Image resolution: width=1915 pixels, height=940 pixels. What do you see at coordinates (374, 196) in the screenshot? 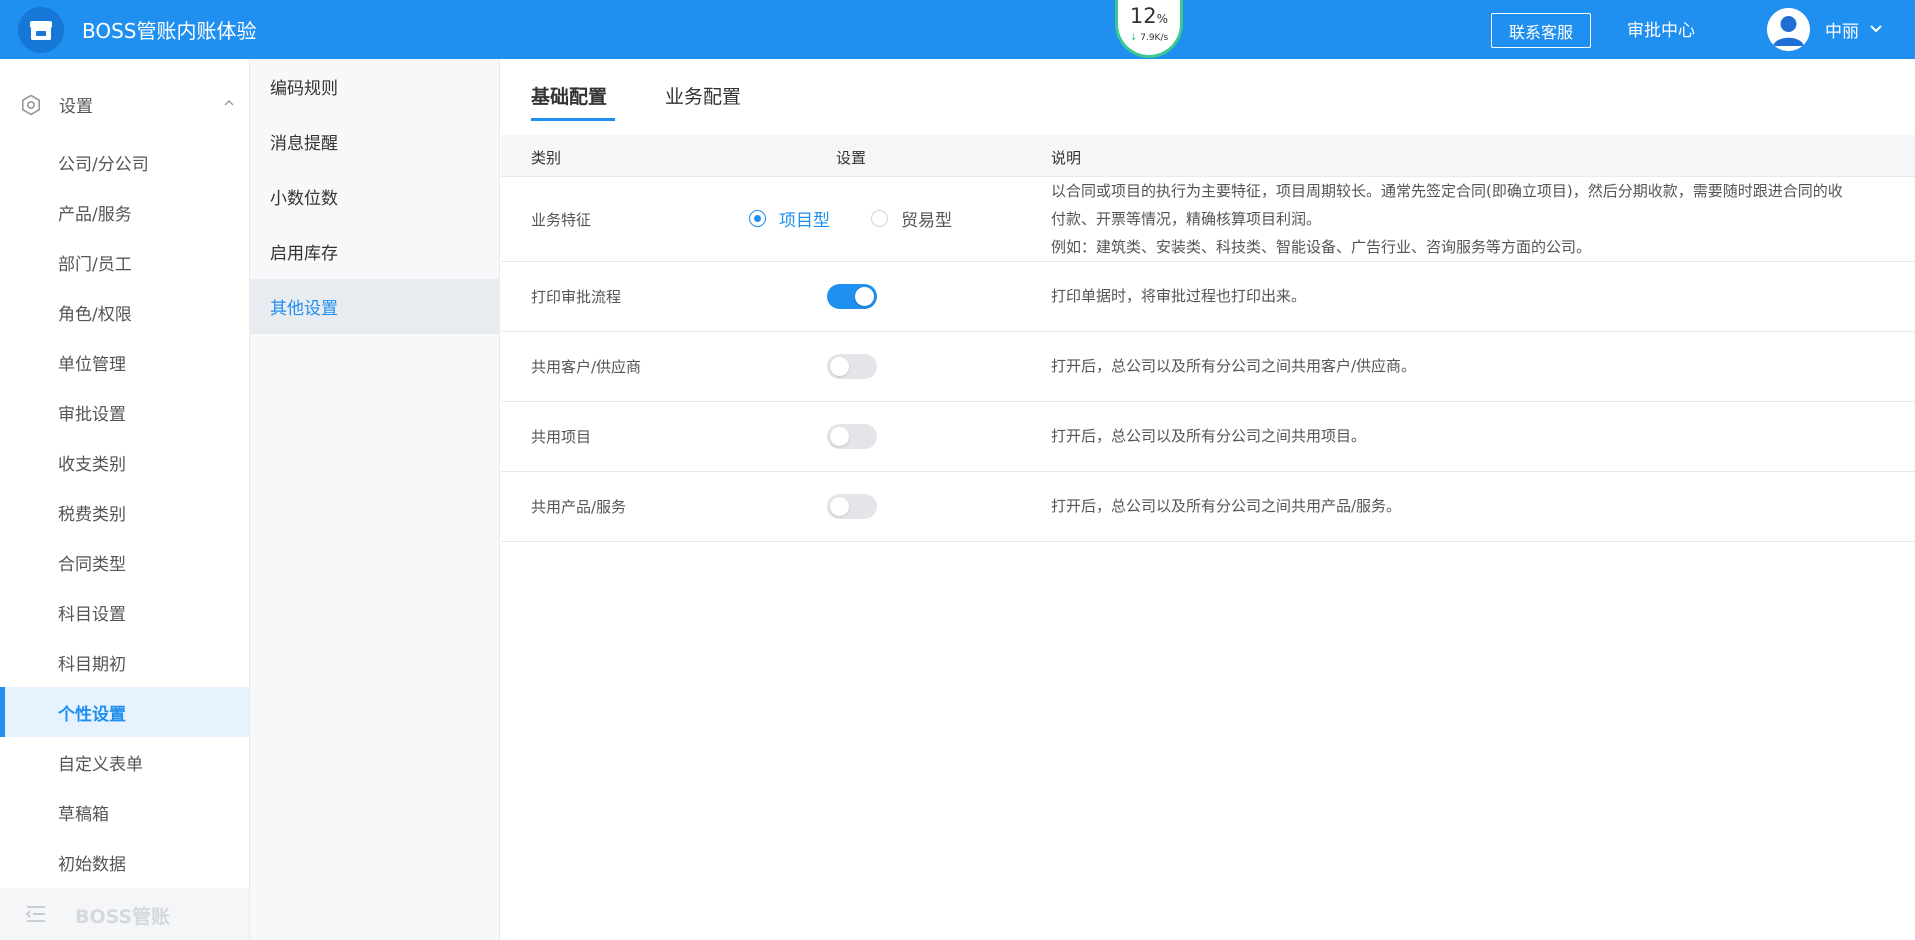
I see `subnav-item-decimal-places: 小数位数` at bounding box center [374, 196].